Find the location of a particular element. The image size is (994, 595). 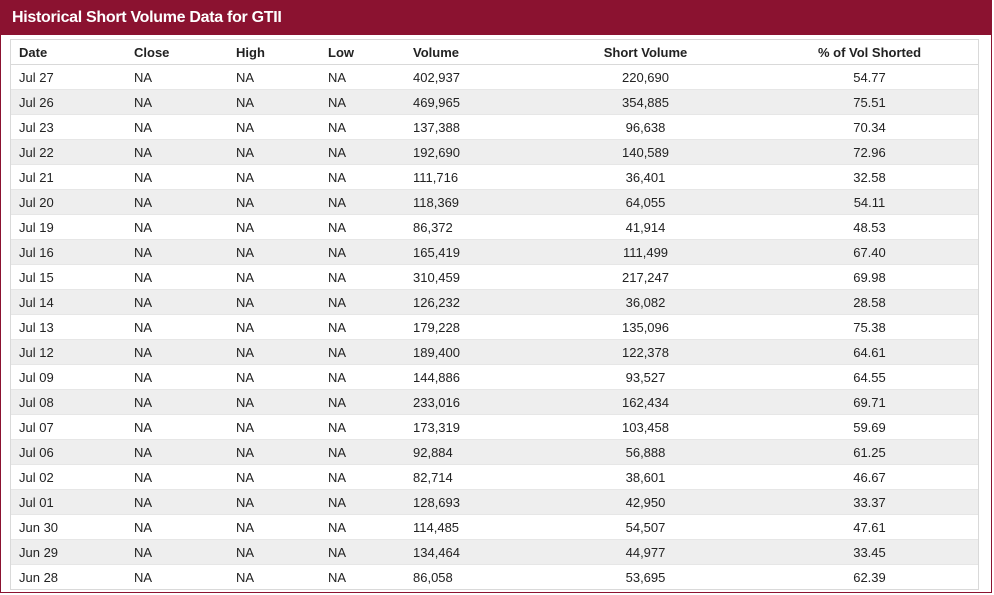

cell-date: Jul 09 is located at coordinates (72, 377).